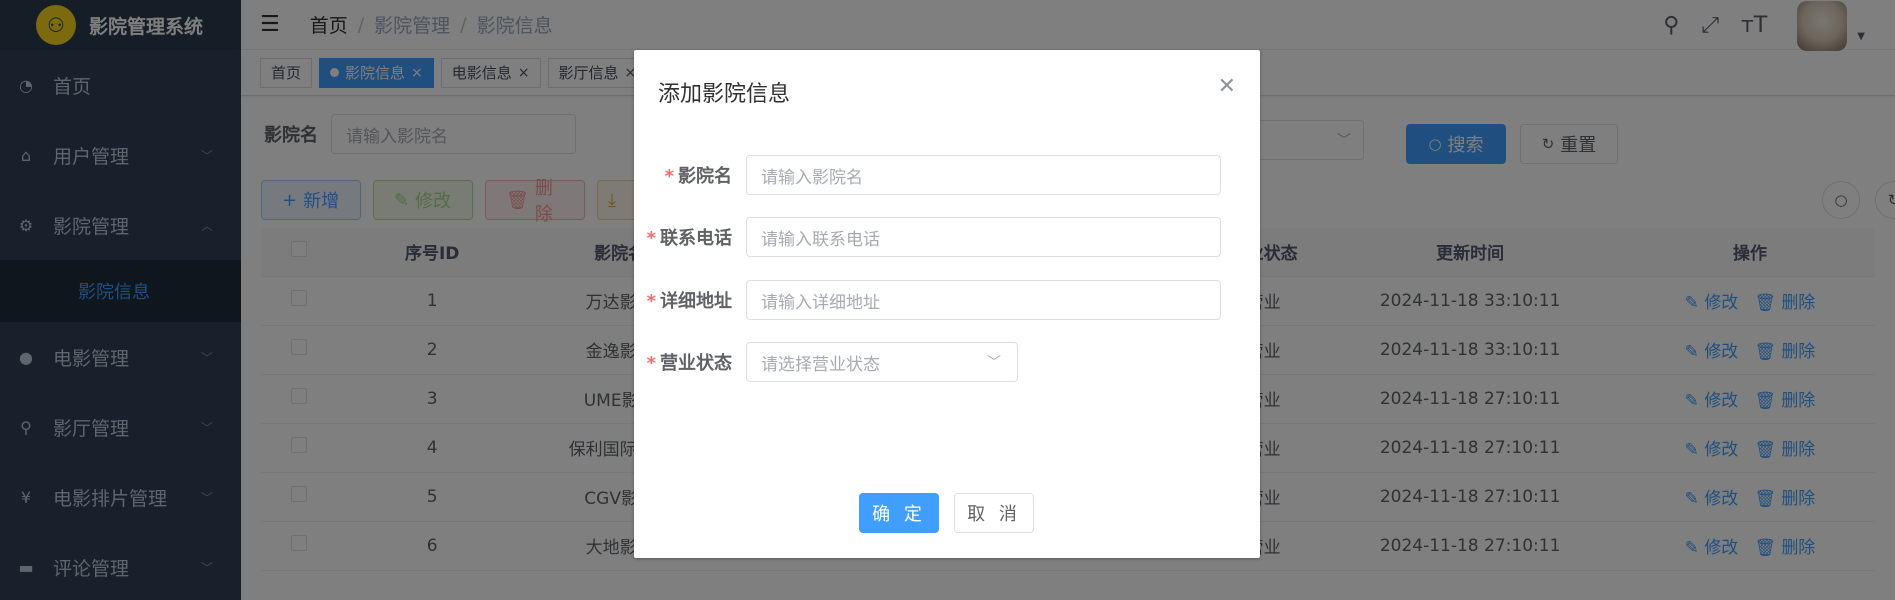 Image resolution: width=1895 pixels, height=600 pixels. What do you see at coordinates (899, 513) in the screenshot?
I see `confirm-button: 确 定` at bounding box center [899, 513].